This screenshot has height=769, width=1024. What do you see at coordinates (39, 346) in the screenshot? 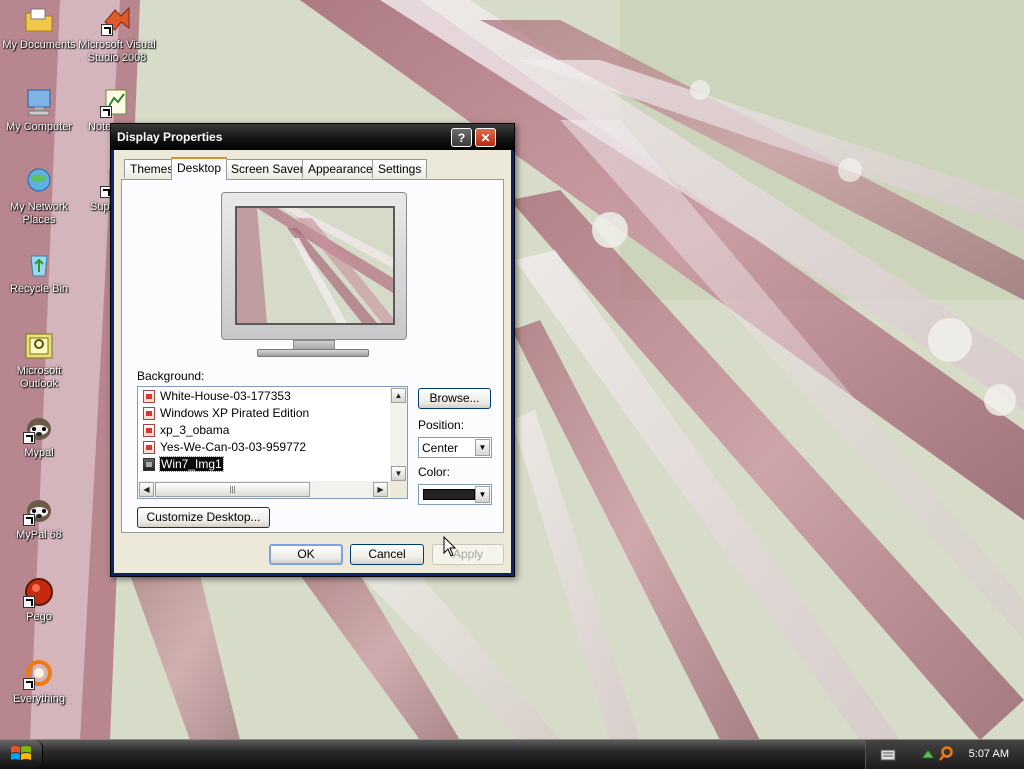
I see `outlook-icon` at bounding box center [39, 346].